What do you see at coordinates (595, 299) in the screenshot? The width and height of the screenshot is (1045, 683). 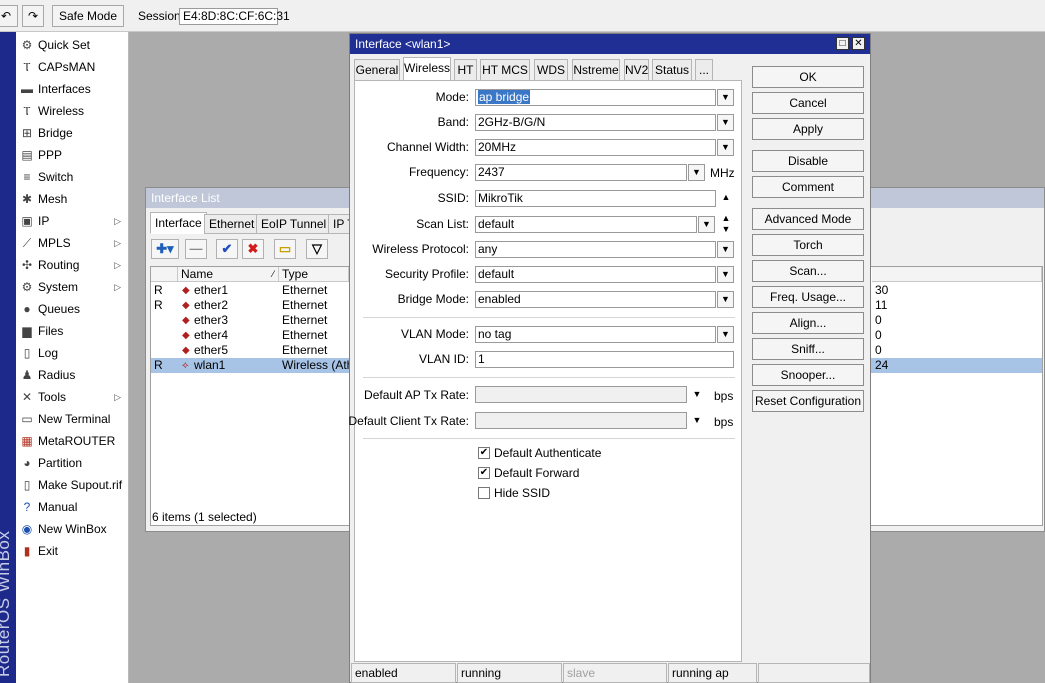 I see `bridge-mode-select: enabled` at bounding box center [595, 299].